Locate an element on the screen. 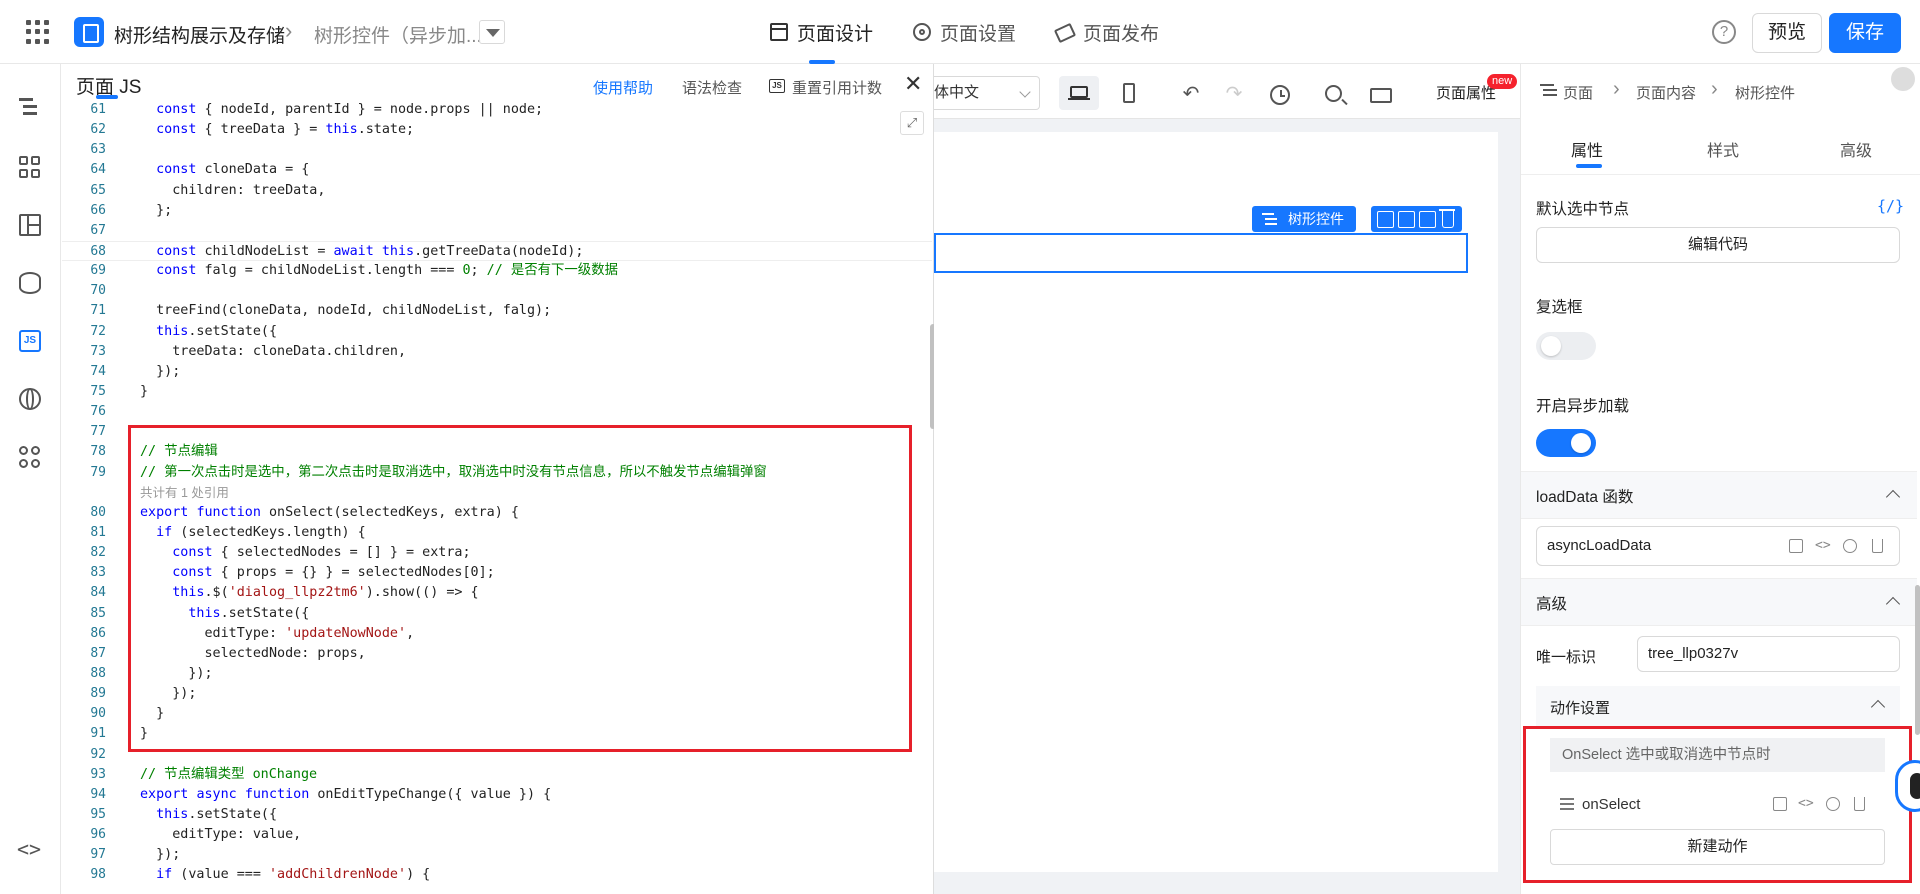 Image resolution: width=1920 pixels, height=894 pixels. redo-icon: ↷ is located at coordinates (1234, 95).